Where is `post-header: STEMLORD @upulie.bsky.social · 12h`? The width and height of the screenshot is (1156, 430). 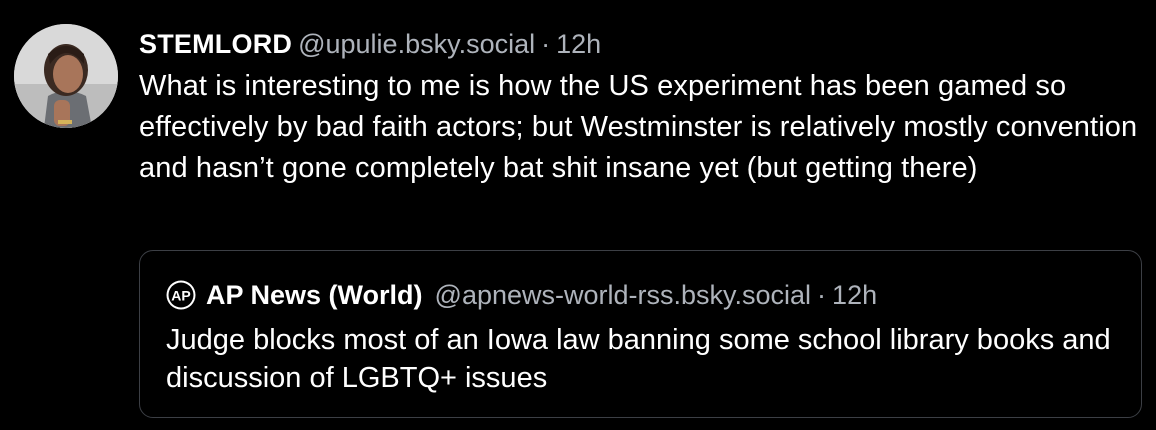
post-header: STEMLORD @upulie.bsky.social · 12h is located at coordinates (639, 44).